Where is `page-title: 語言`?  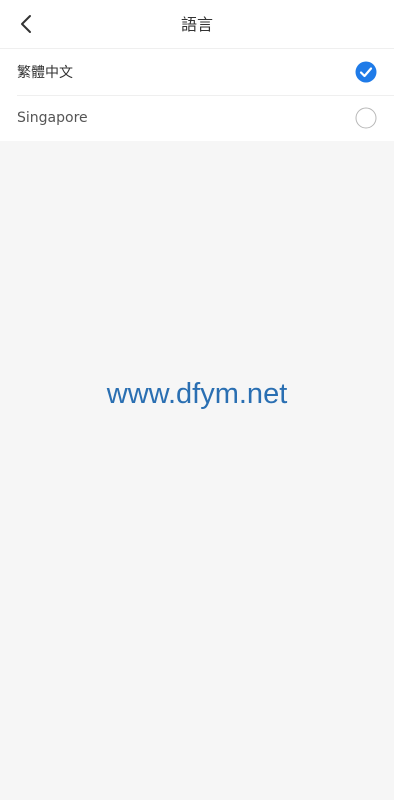
page-title: 語言 is located at coordinates (196, 24).